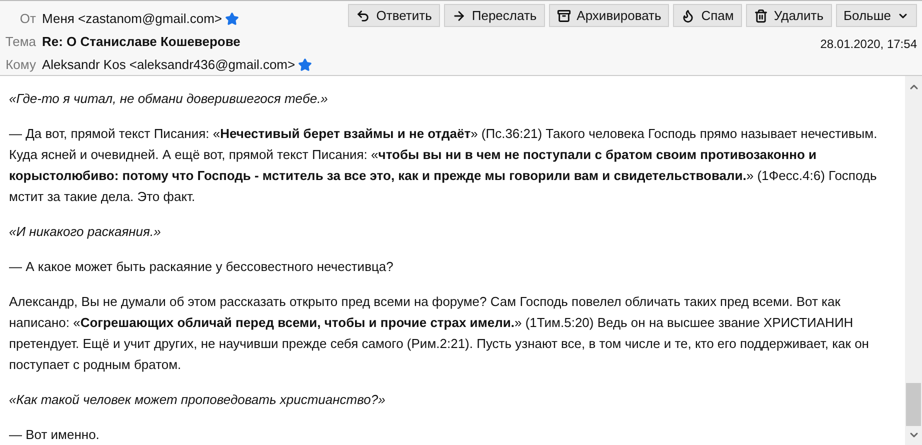 The width and height of the screenshot is (922, 445). What do you see at coordinates (563, 15) in the screenshot?
I see `archive-icon` at bounding box center [563, 15].